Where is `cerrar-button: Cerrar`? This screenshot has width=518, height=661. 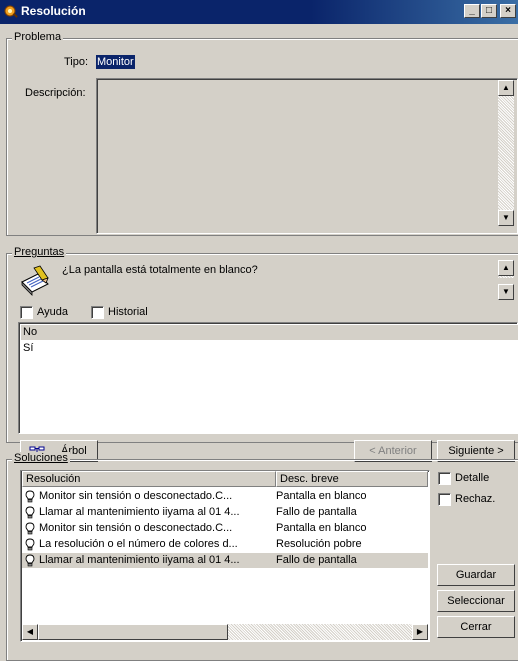
cerrar-button: Cerrar is located at coordinates (476, 627).